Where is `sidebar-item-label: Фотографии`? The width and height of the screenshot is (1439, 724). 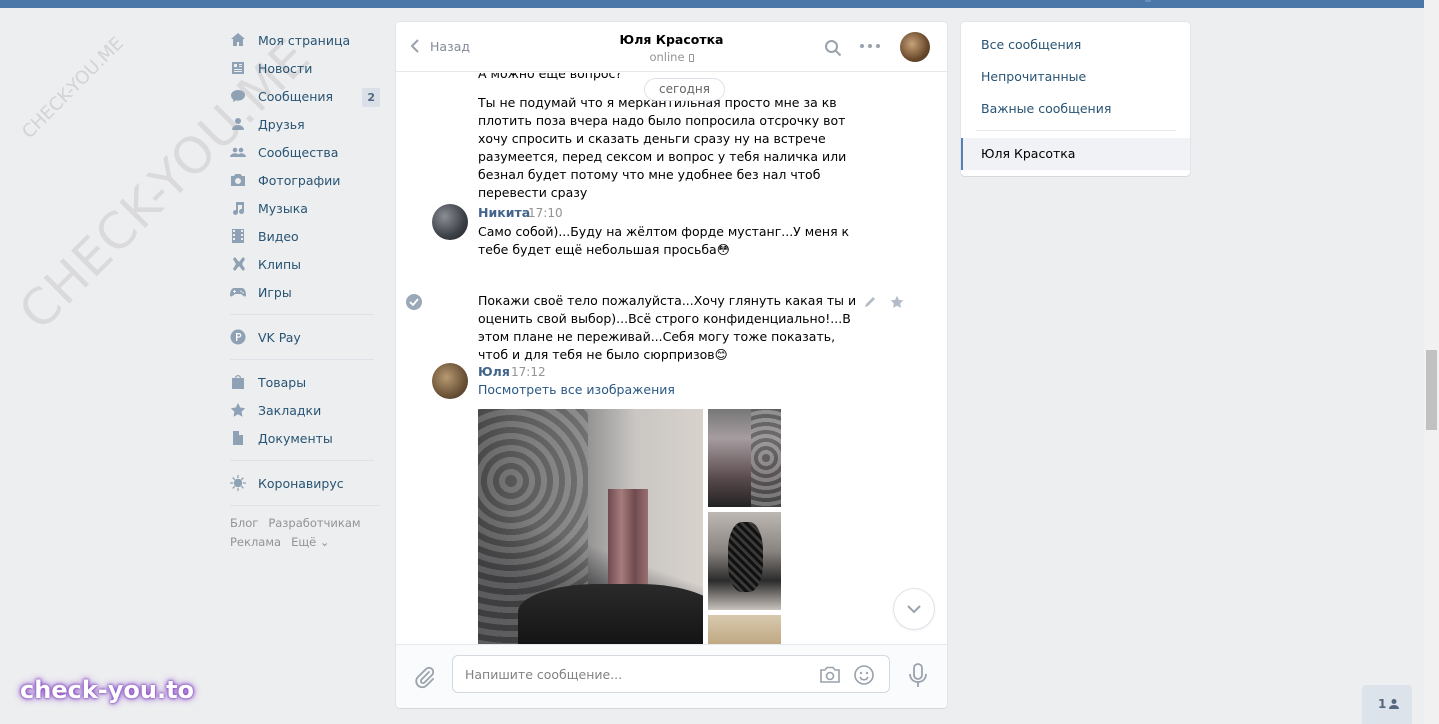 sidebar-item-label: Фотографии is located at coordinates (299, 180).